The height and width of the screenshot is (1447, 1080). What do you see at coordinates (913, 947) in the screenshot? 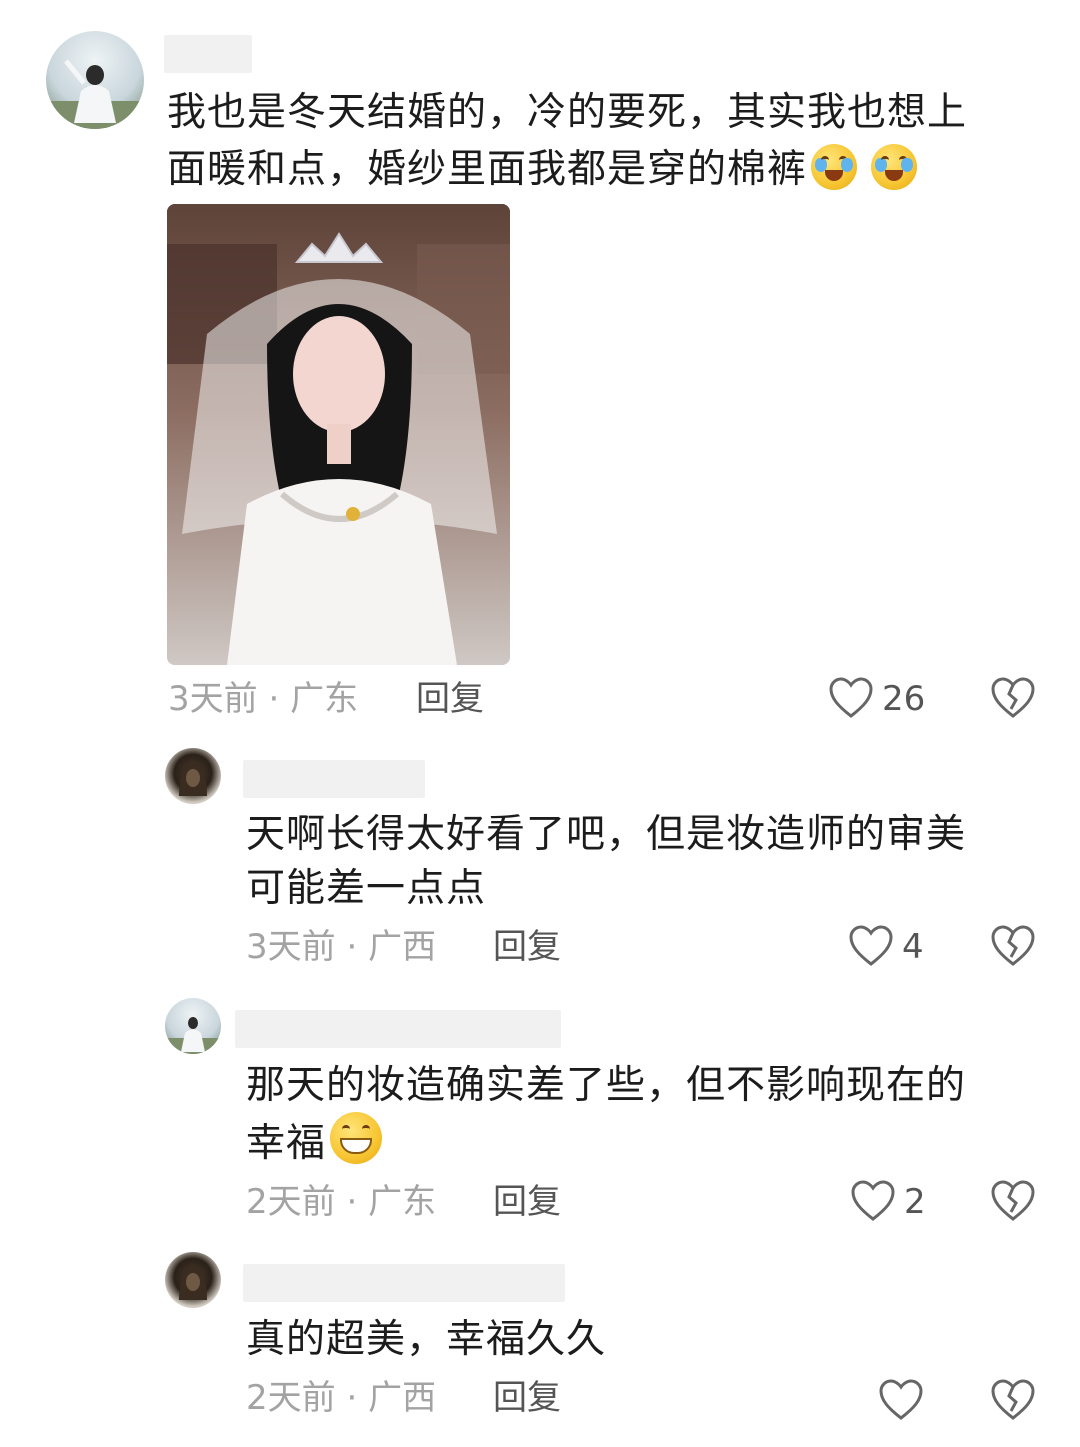
I see `like-count: 4` at bounding box center [913, 947].